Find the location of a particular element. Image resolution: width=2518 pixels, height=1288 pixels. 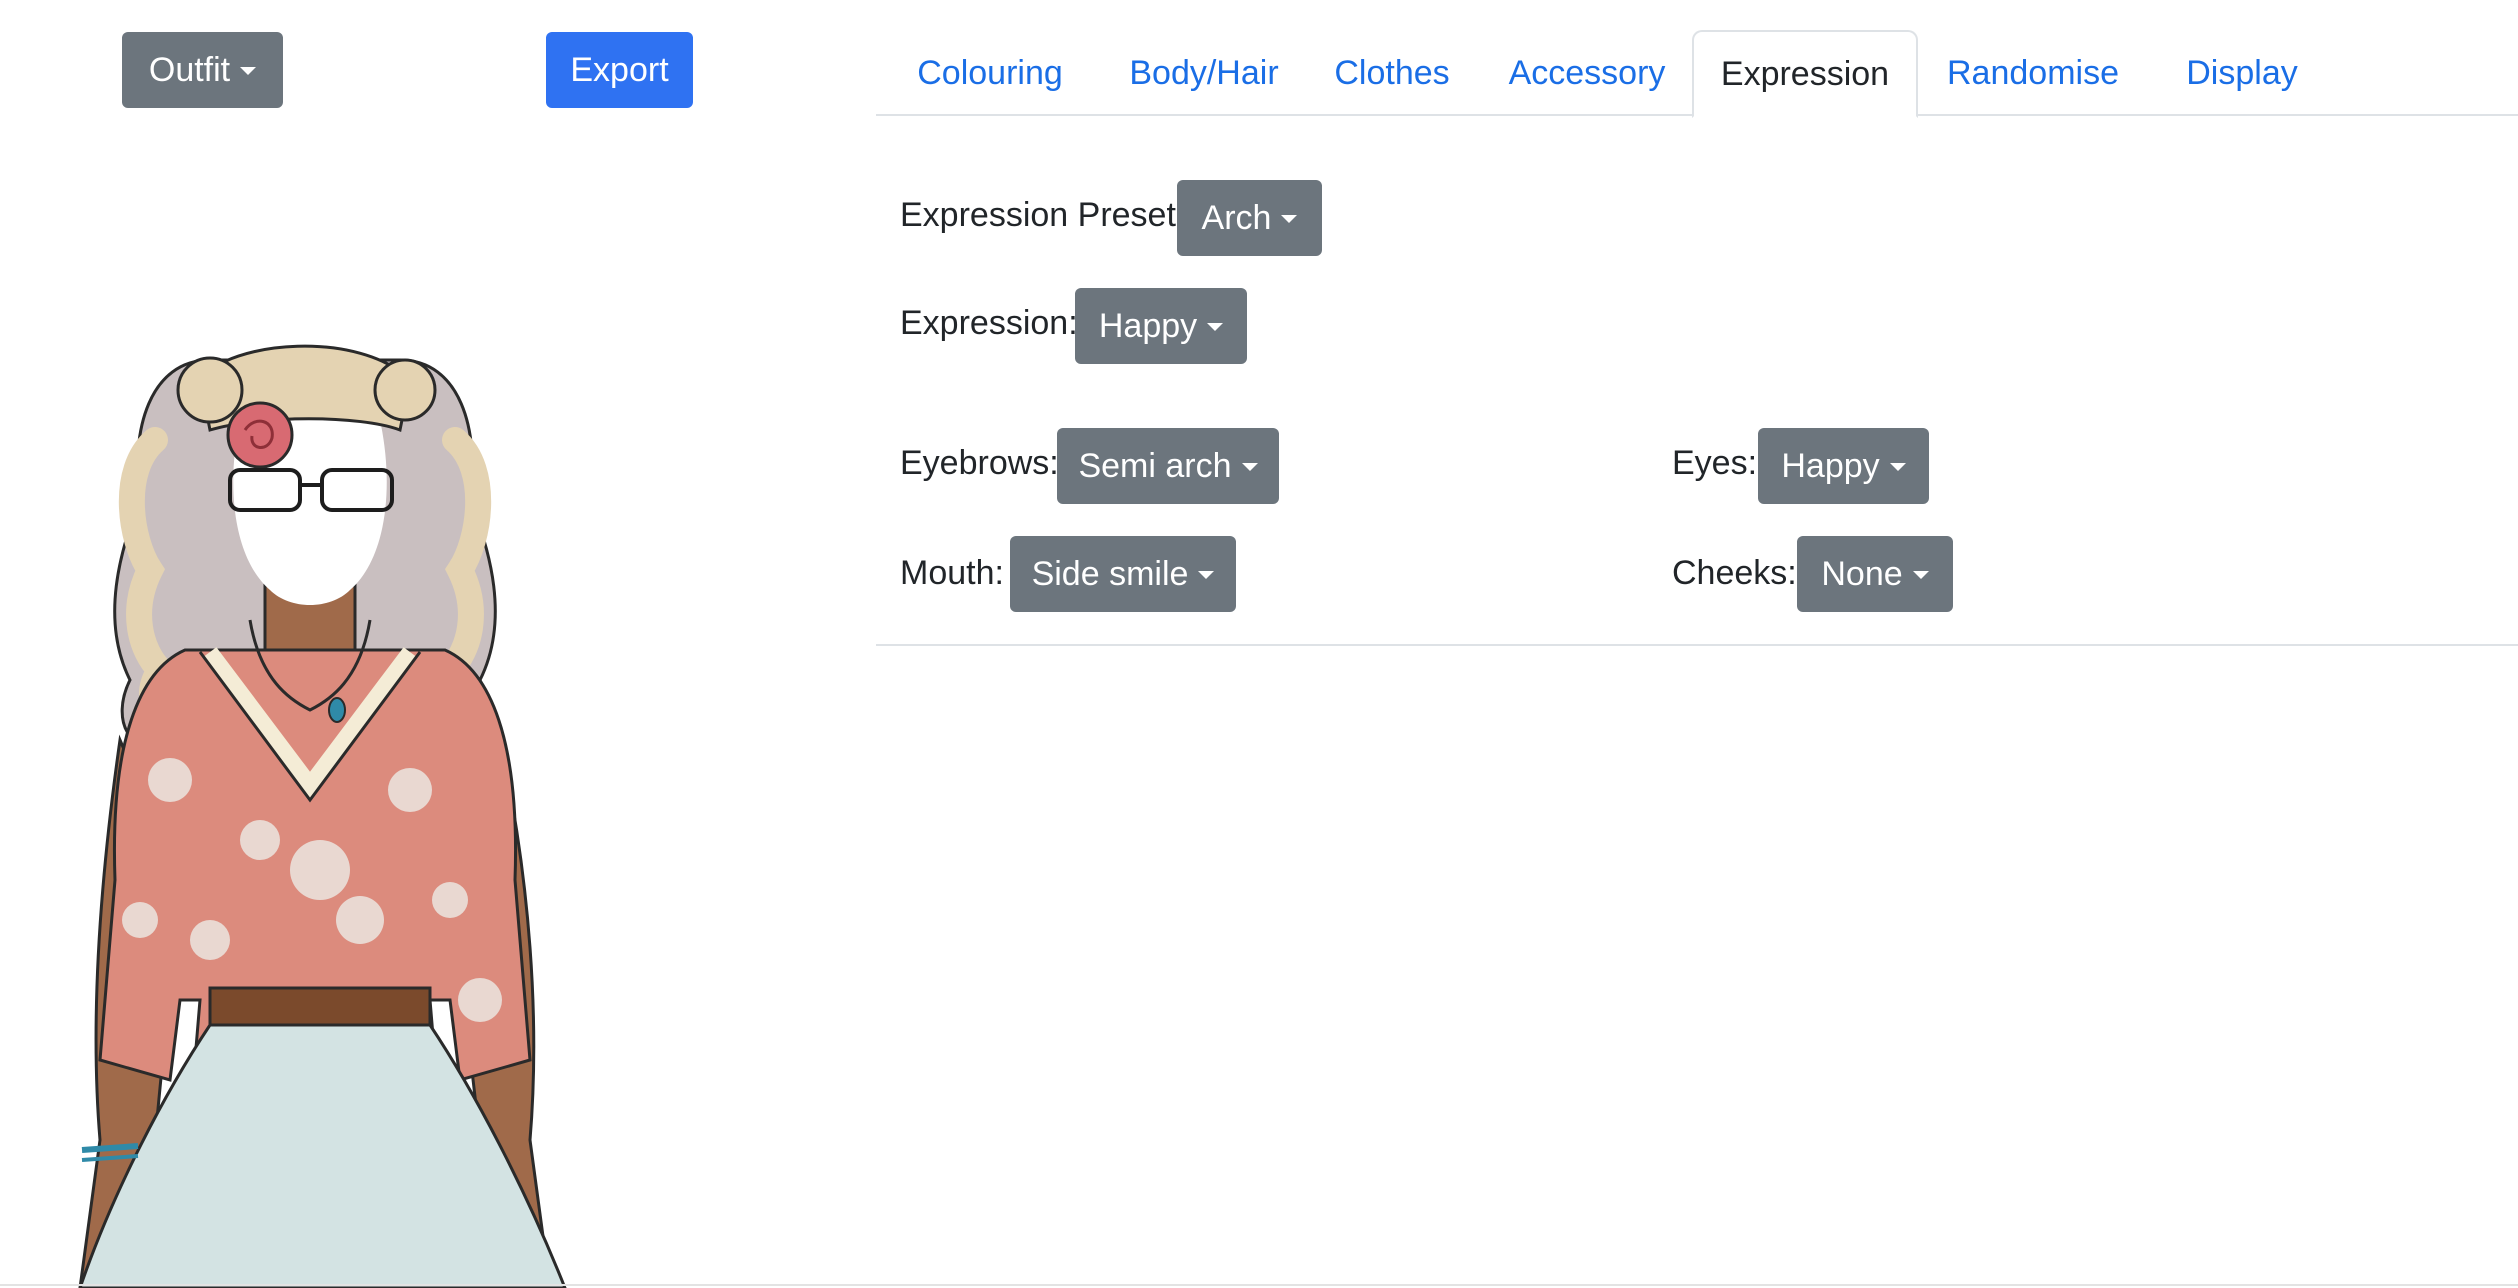

eyebrows-value: Semi arch is located at coordinates (1155, 466).